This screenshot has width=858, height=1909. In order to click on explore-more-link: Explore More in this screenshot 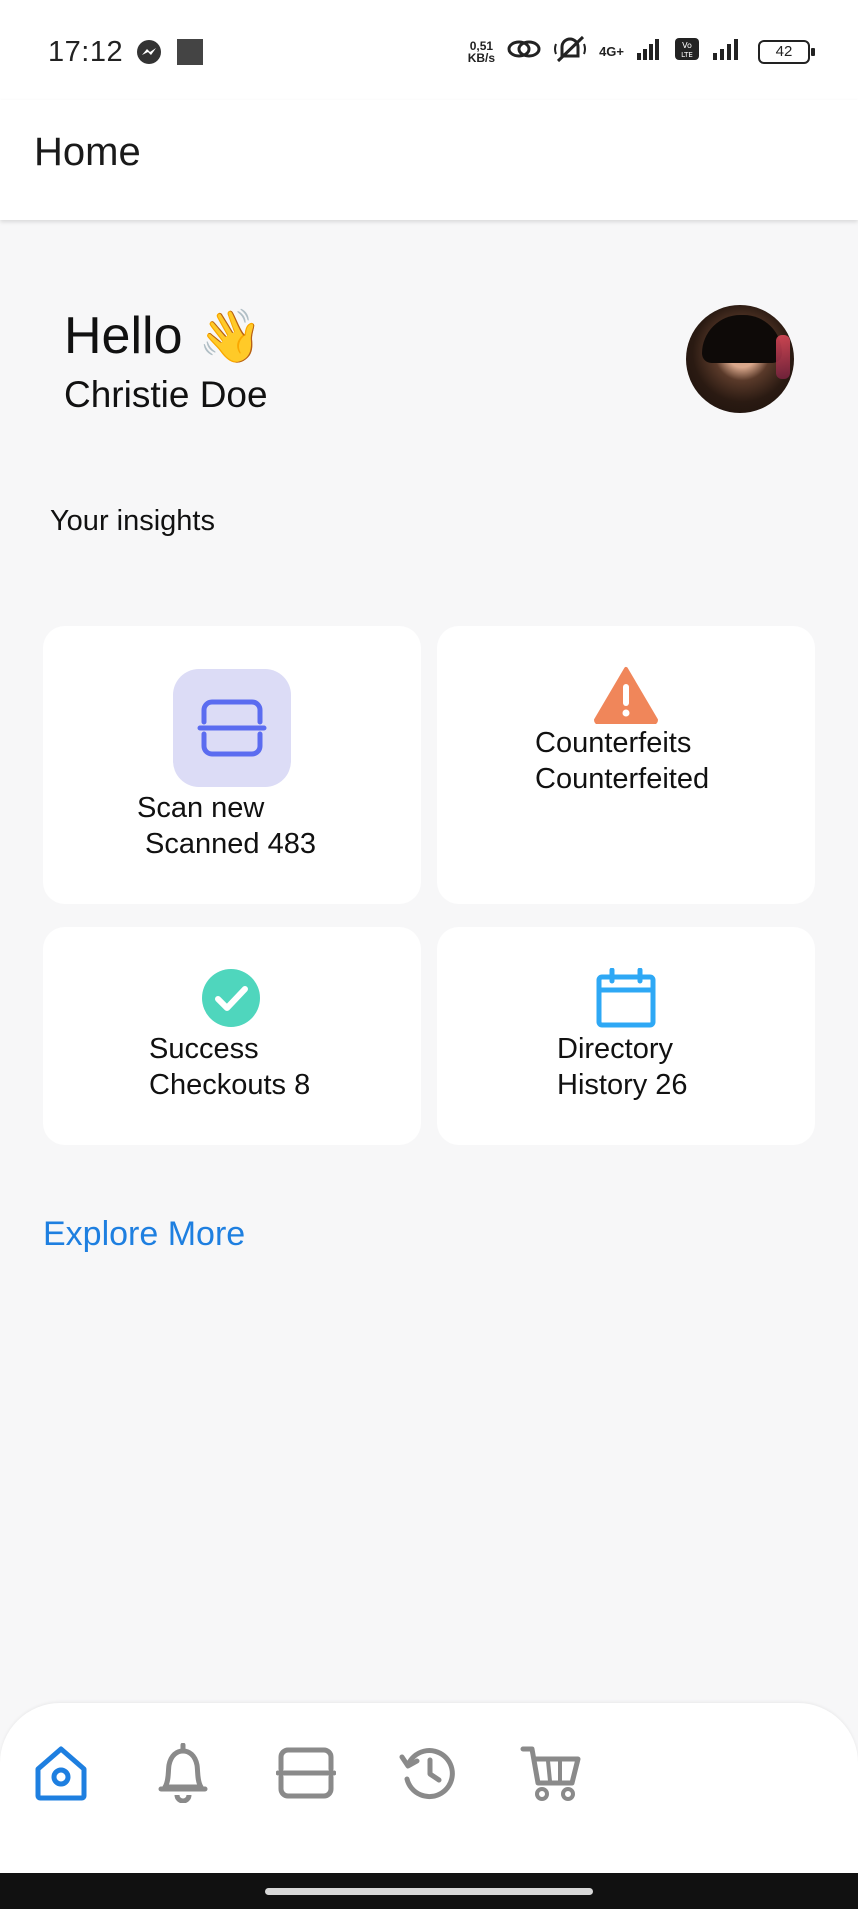, I will do `click(144, 1234)`.